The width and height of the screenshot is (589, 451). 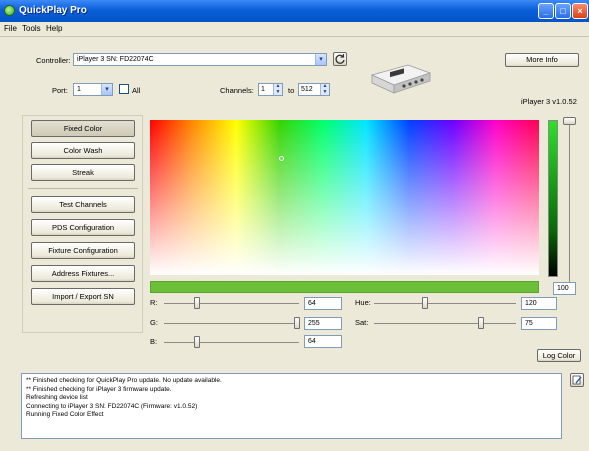 What do you see at coordinates (559, 355) in the screenshot?
I see `log-color-button: Log Color` at bounding box center [559, 355].